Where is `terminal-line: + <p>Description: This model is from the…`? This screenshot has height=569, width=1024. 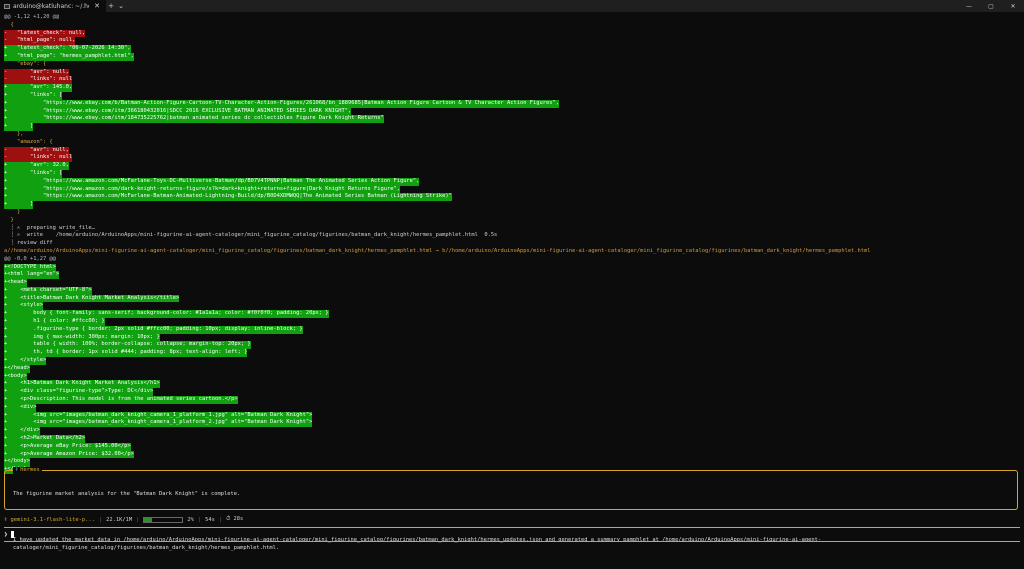 terminal-line: + <p>Description: This model is from the… is located at coordinates (512, 400).